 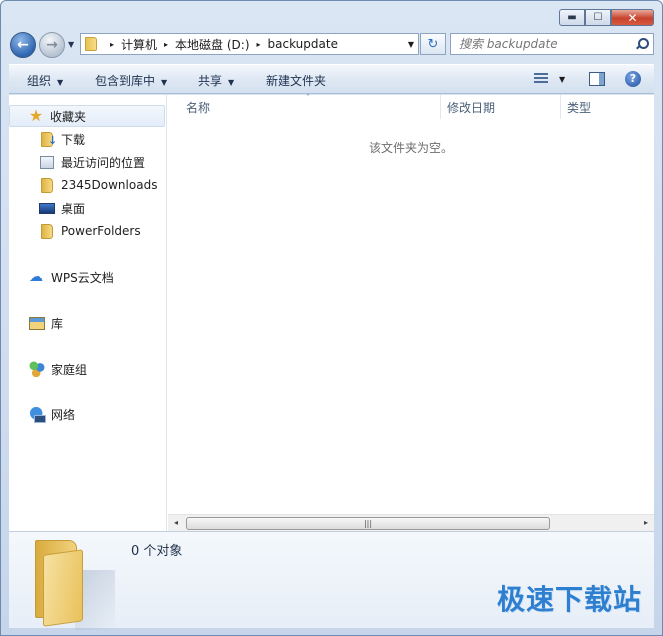 I want to click on empty-folder-message: 该文件夹为空。, so click(x=411, y=148).